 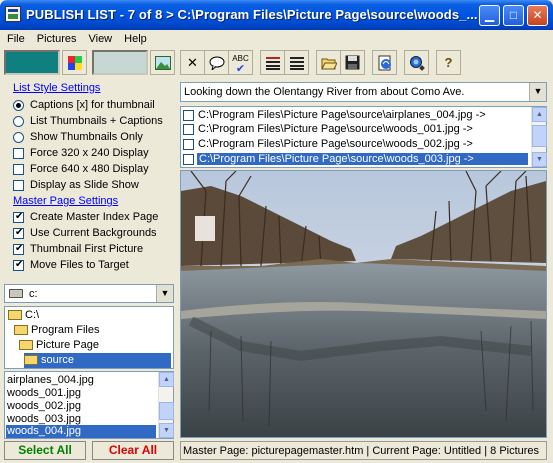 What do you see at coordinates (120, 62) in the screenshot?
I see `foreground-color-swatch` at bounding box center [120, 62].